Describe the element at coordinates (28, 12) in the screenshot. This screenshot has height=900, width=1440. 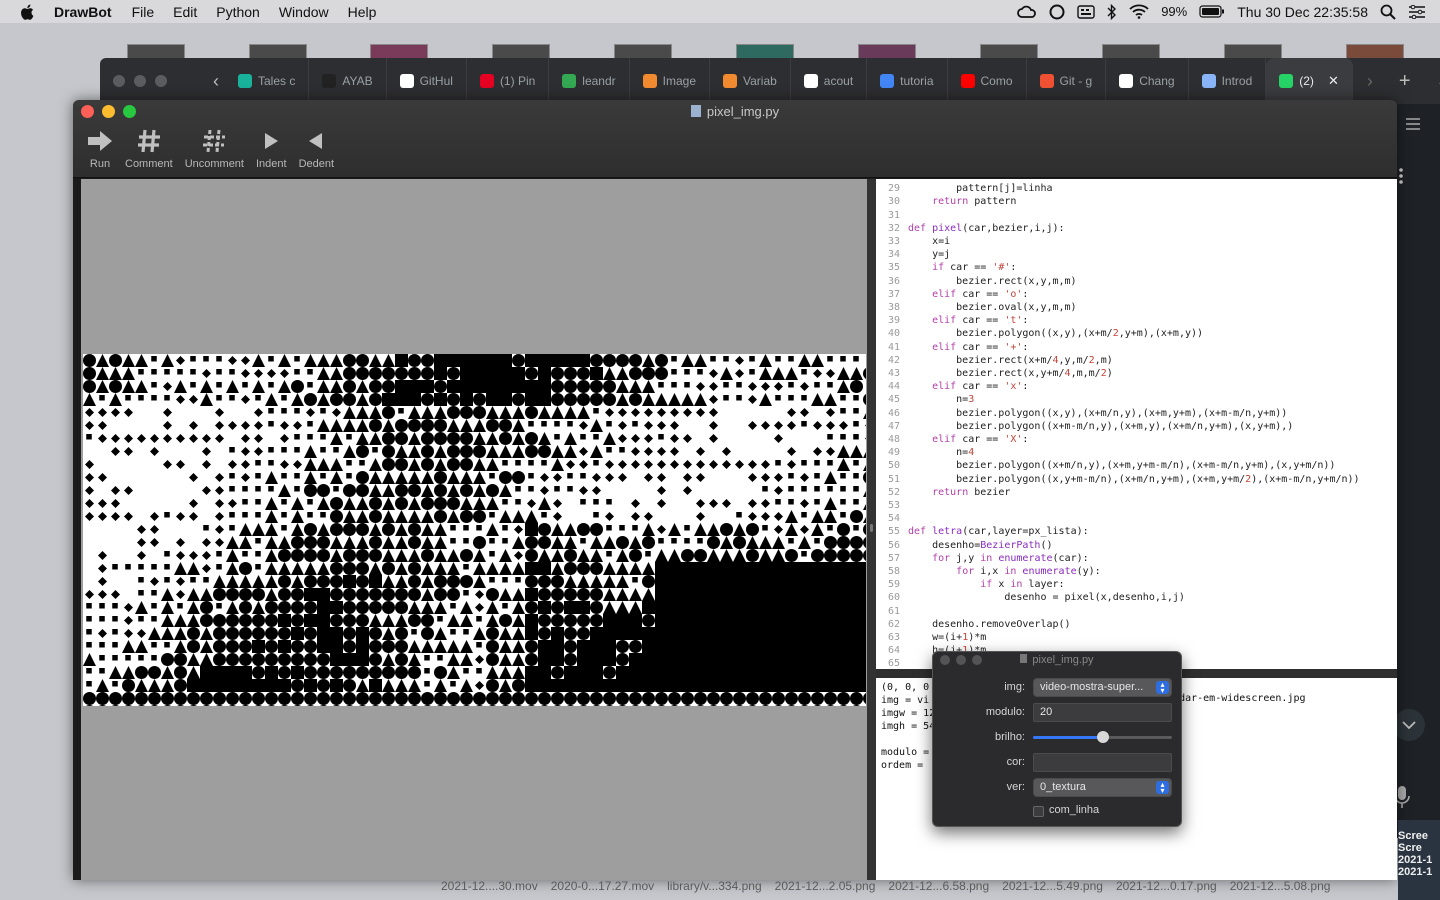
I see `apple-menu-icon` at that location.